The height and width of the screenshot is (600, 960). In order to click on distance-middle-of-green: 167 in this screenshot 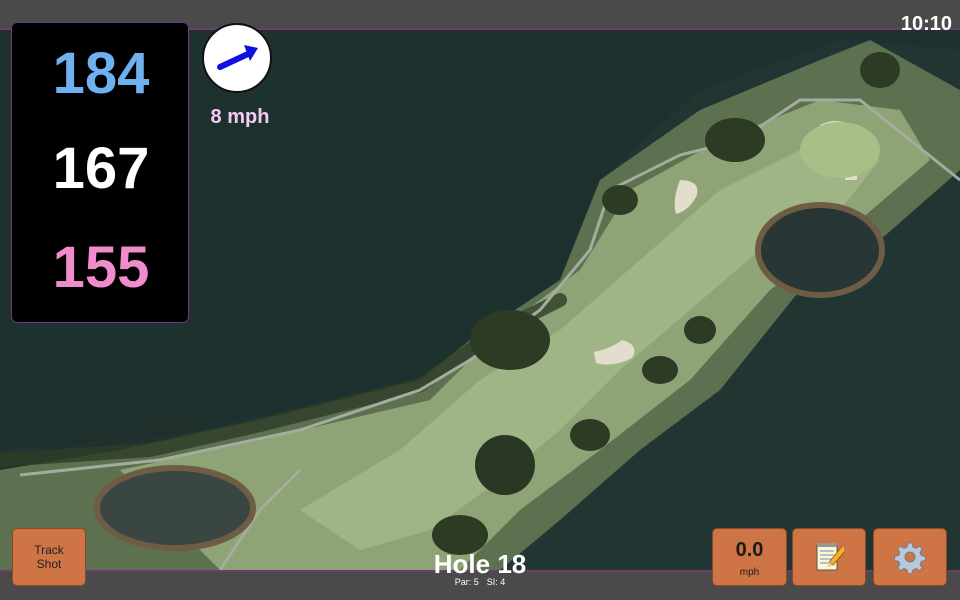, I will do `click(101, 168)`.